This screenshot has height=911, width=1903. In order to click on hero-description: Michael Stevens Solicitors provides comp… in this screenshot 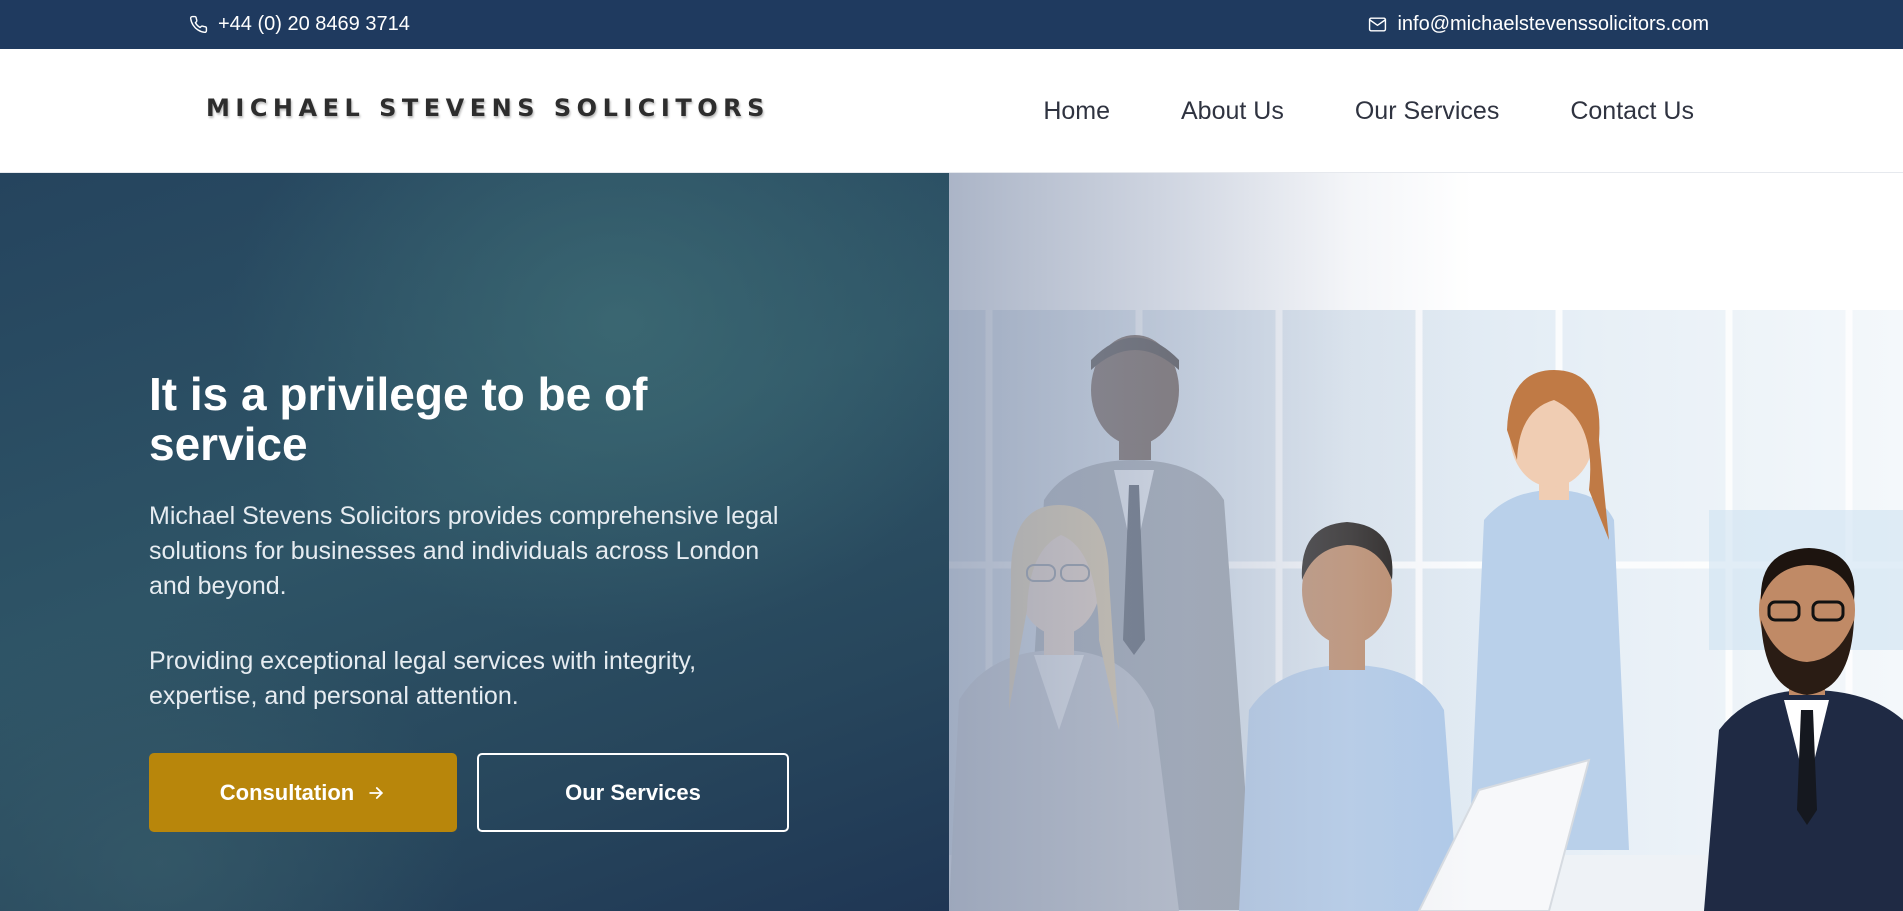, I will do `click(464, 551)`.